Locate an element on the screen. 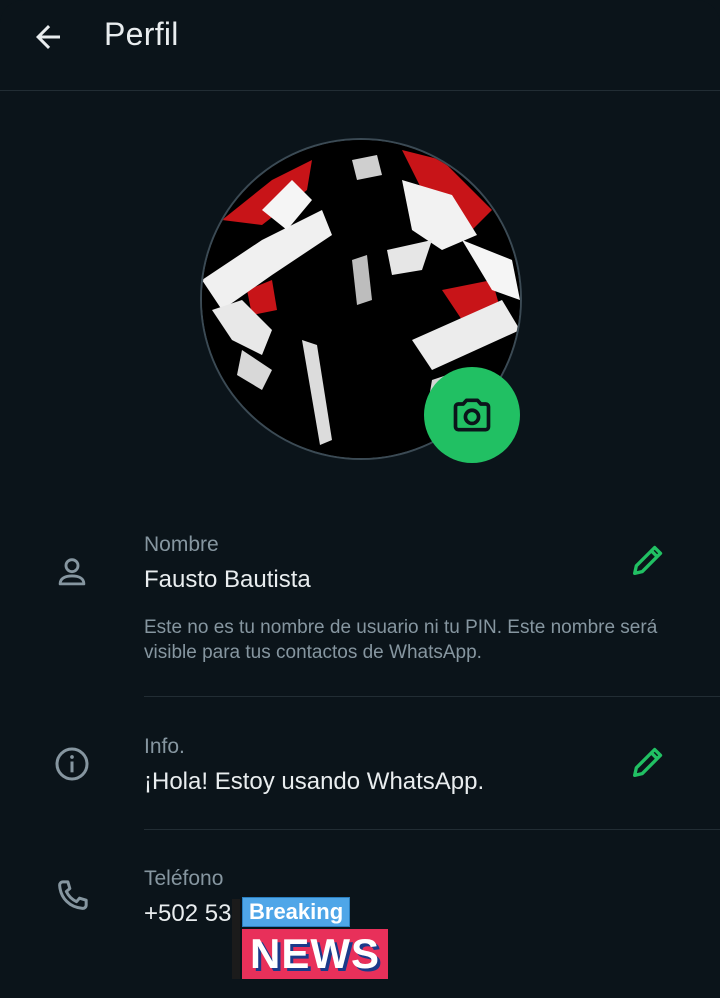 Image resolution: width=720 pixels, height=998 pixels. camera-icon is located at coordinates (472, 415).